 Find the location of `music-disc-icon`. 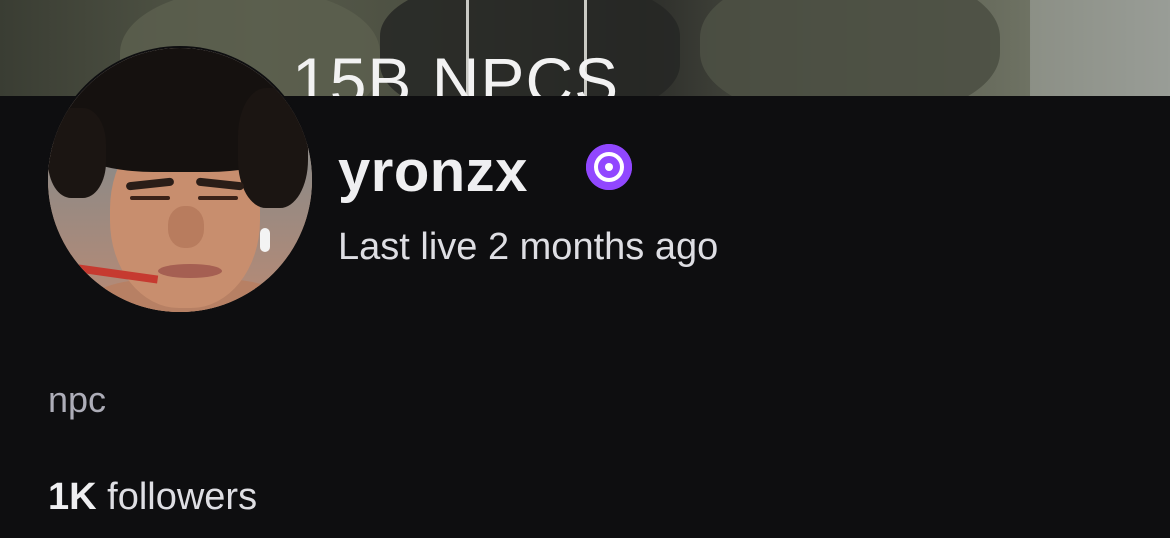

music-disc-icon is located at coordinates (609, 167).